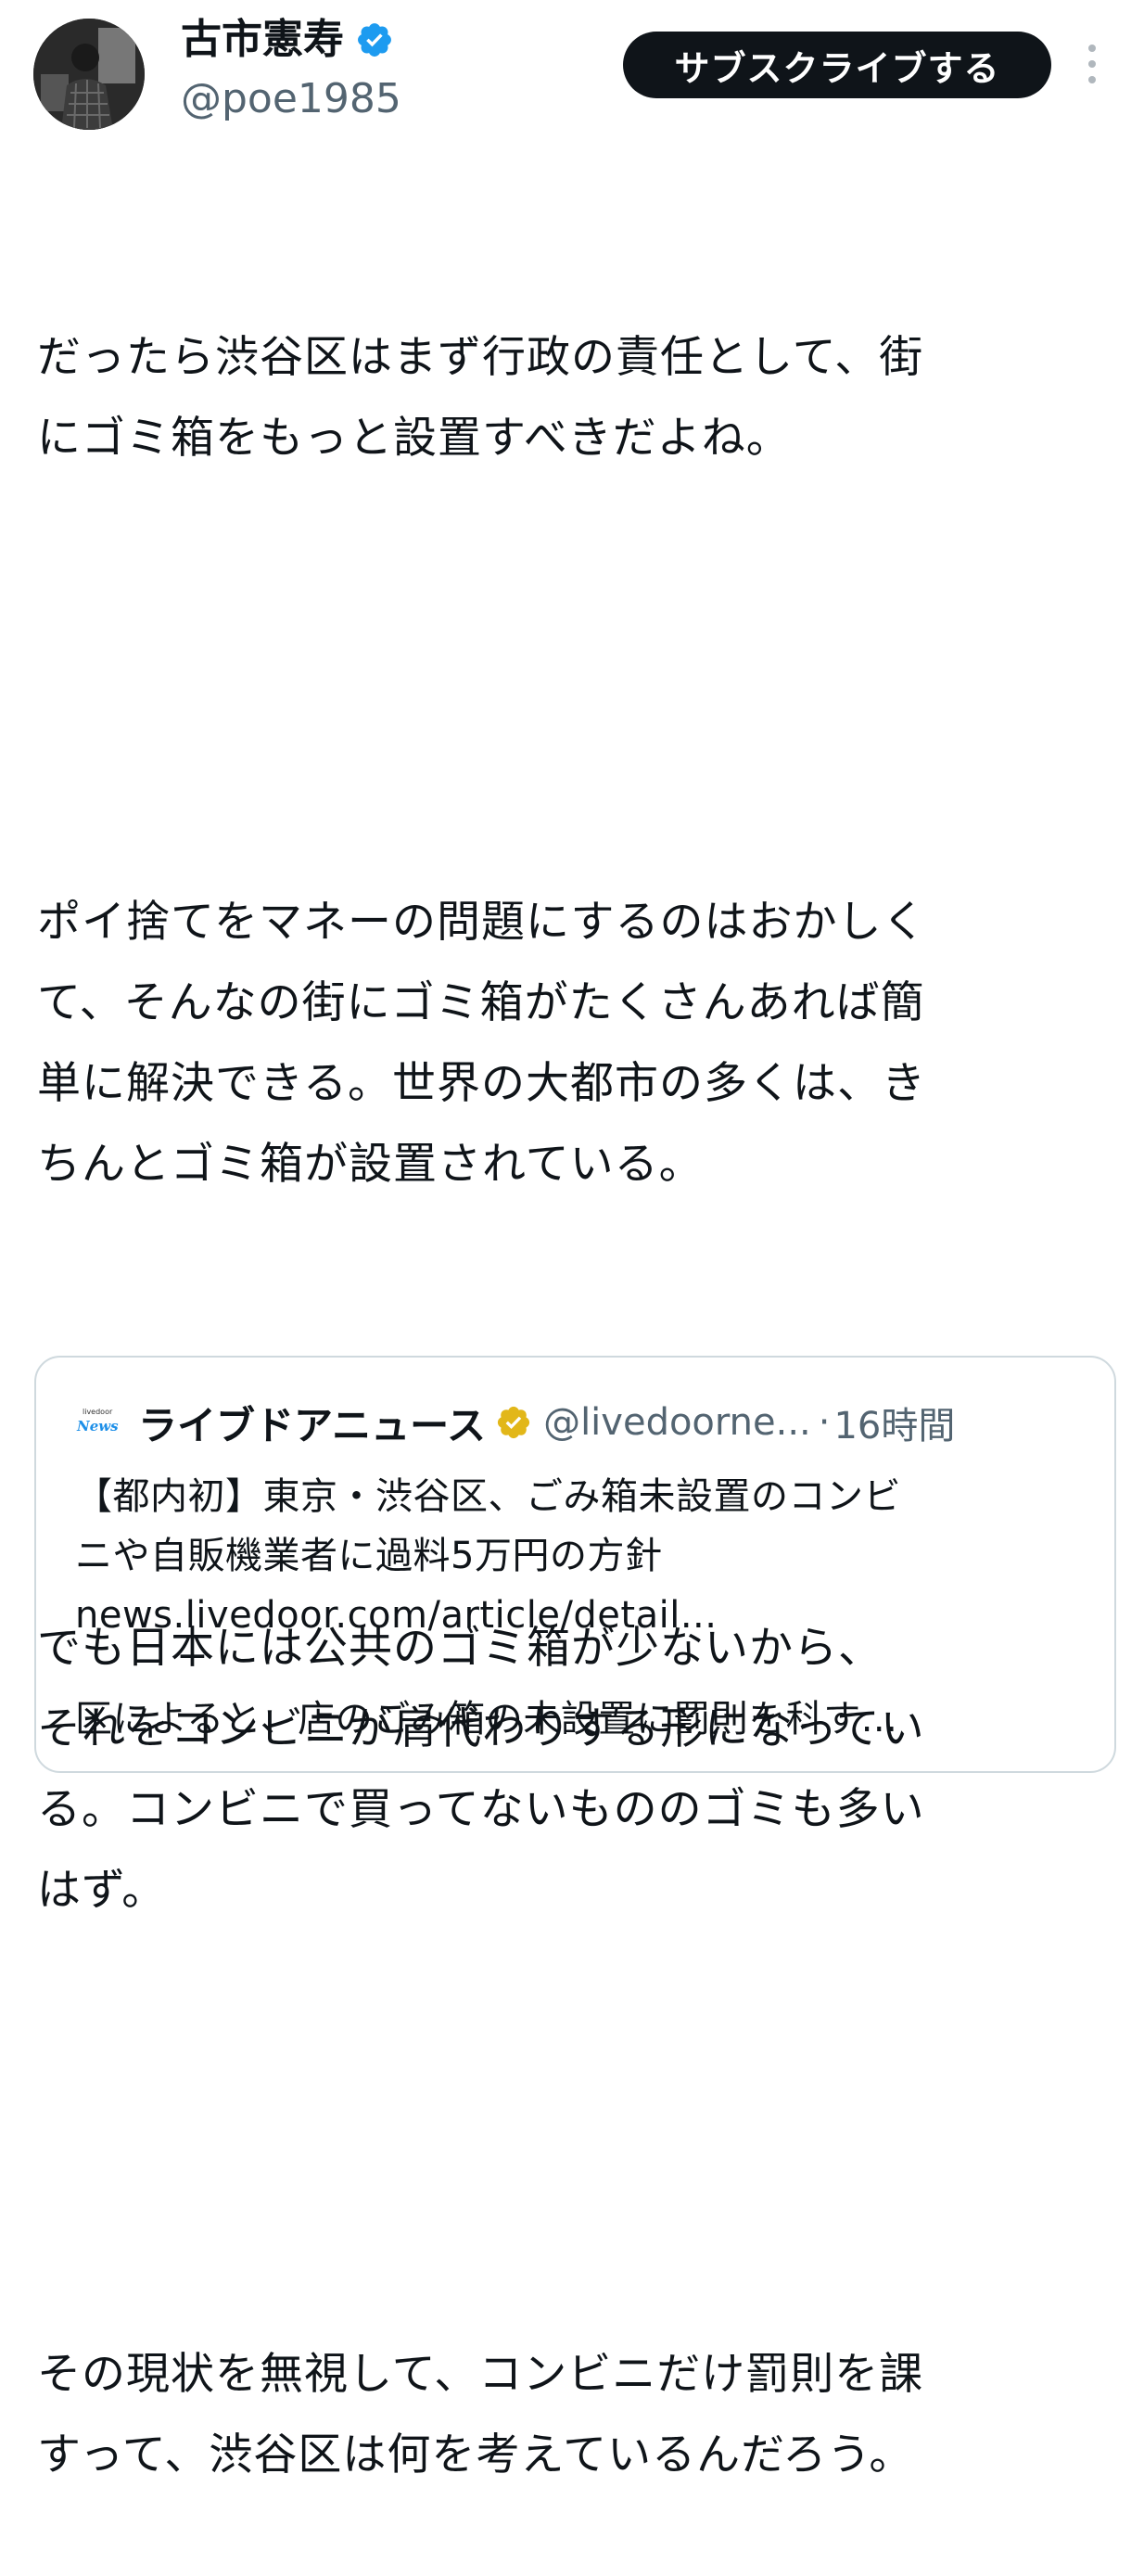  I want to click on quoted-post-time: 16時間, so click(894, 1423).